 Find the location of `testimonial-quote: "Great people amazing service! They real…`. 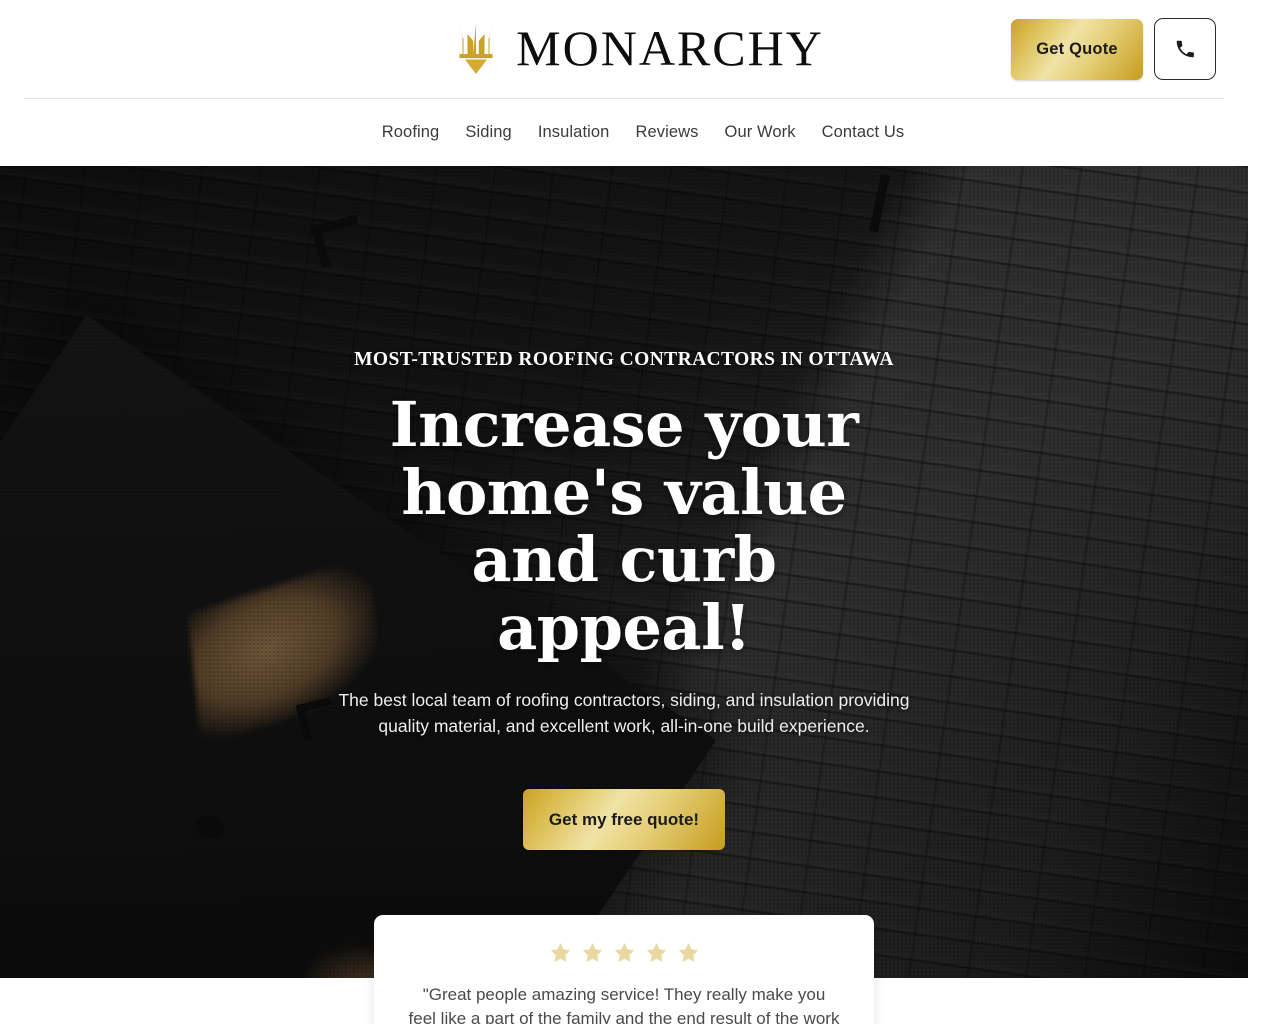

testimonial-quote: "Great people amazing service! They real… is located at coordinates (624, 1004).